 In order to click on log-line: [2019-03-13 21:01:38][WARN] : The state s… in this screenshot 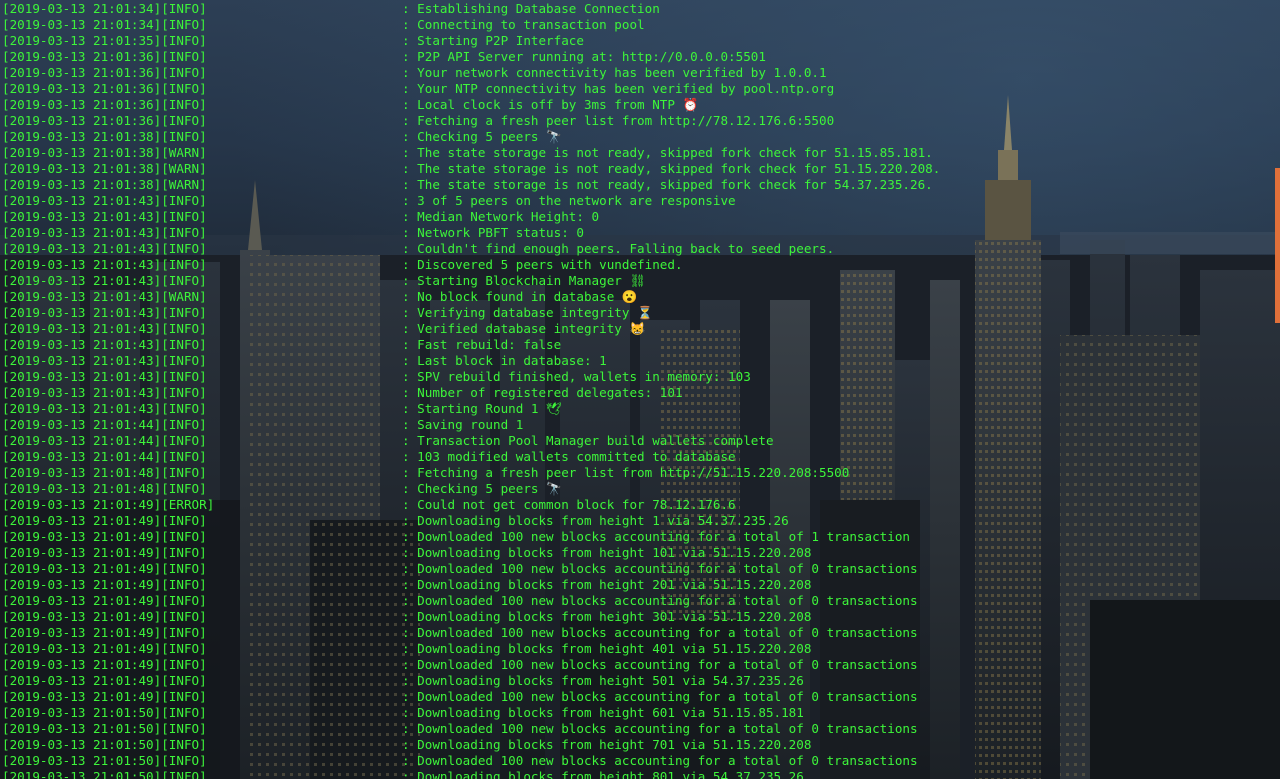, I will do `click(471, 153)`.